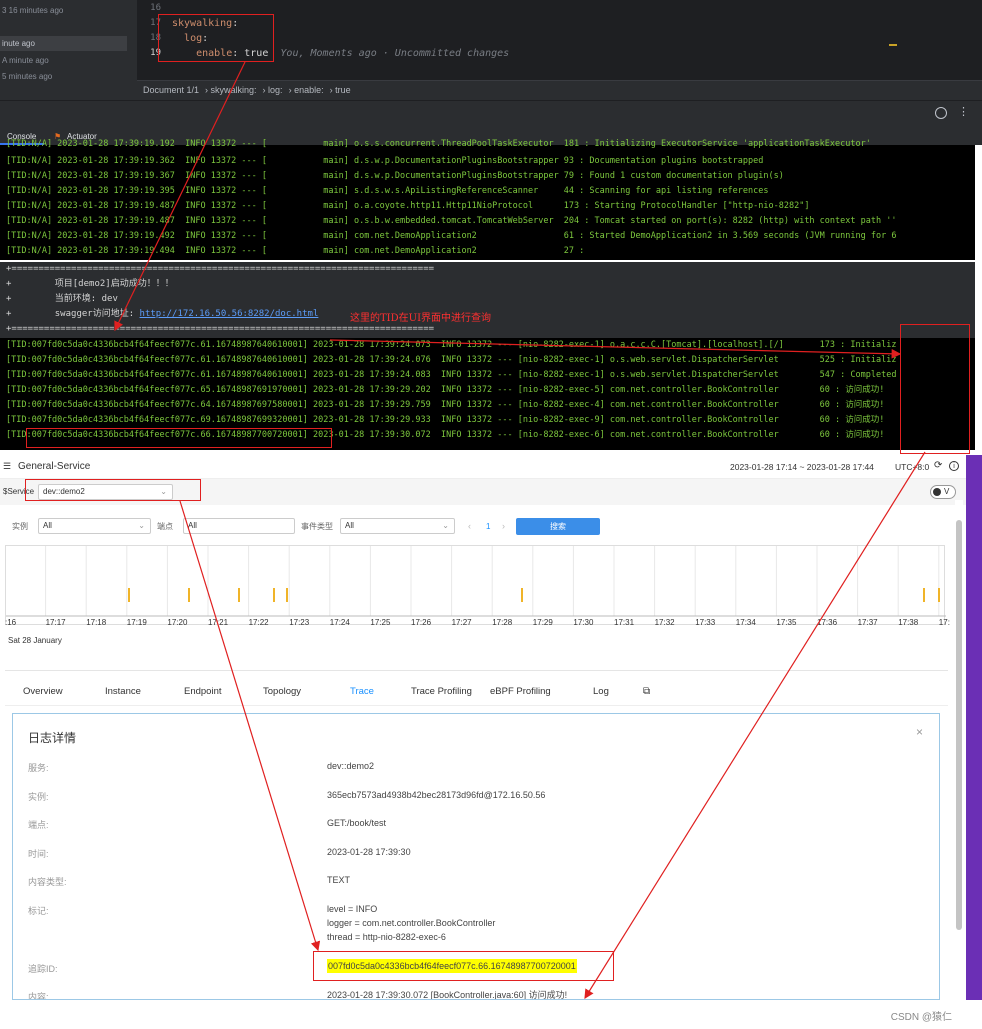  I want to click on arrow-tid-to-message, so click(615, 349).